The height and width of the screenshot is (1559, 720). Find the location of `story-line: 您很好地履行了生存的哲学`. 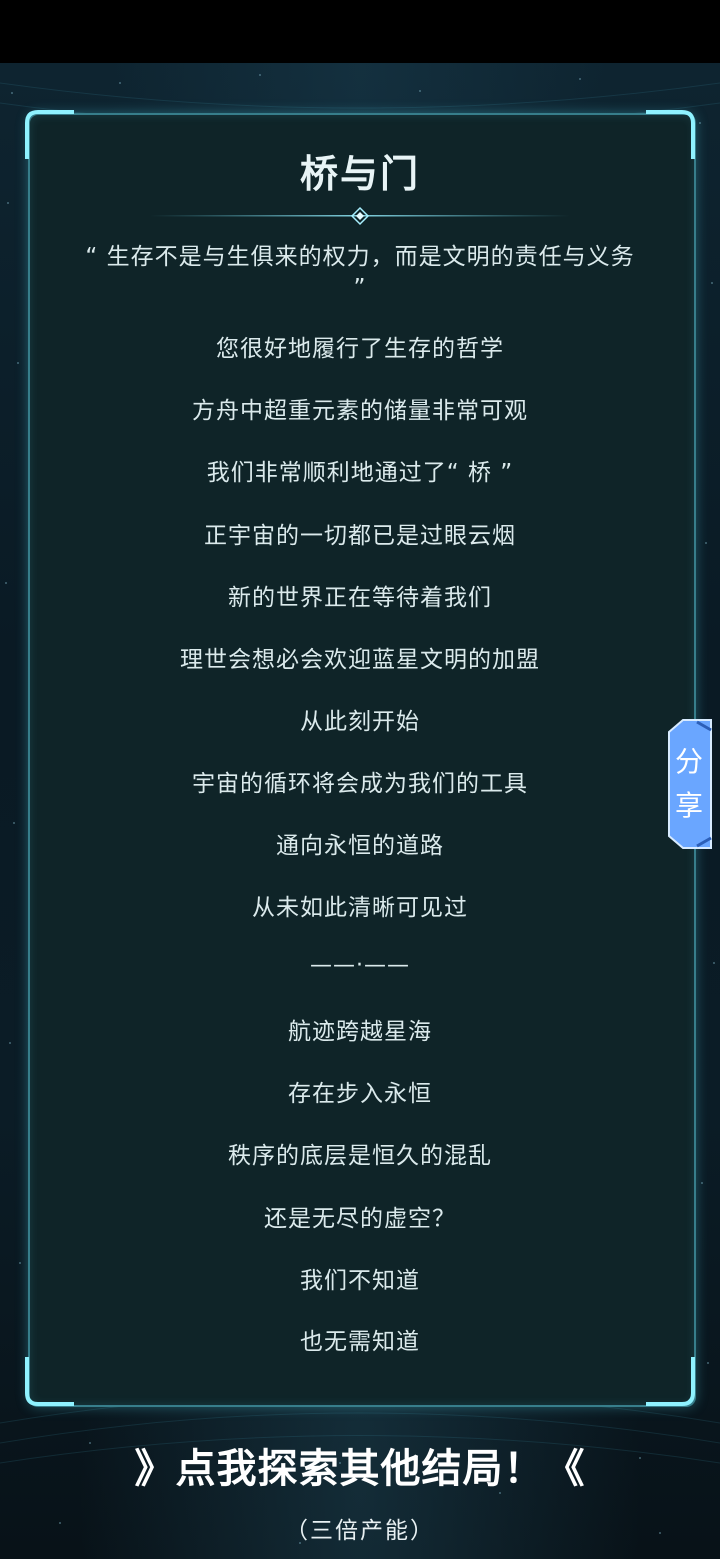

story-line: 您很好地履行了生存的哲学 is located at coordinates (360, 349).